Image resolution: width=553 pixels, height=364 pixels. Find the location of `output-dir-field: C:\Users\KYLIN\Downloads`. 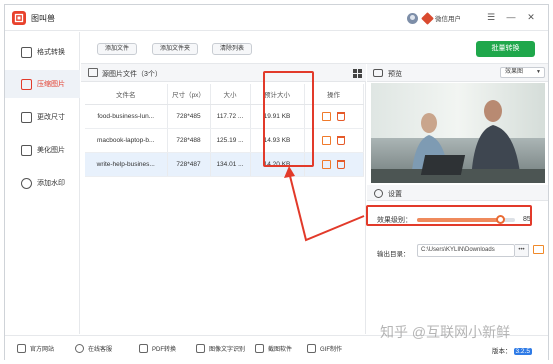

output-dir-field: C:\Users\KYLIN\Downloads is located at coordinates (466, 250).